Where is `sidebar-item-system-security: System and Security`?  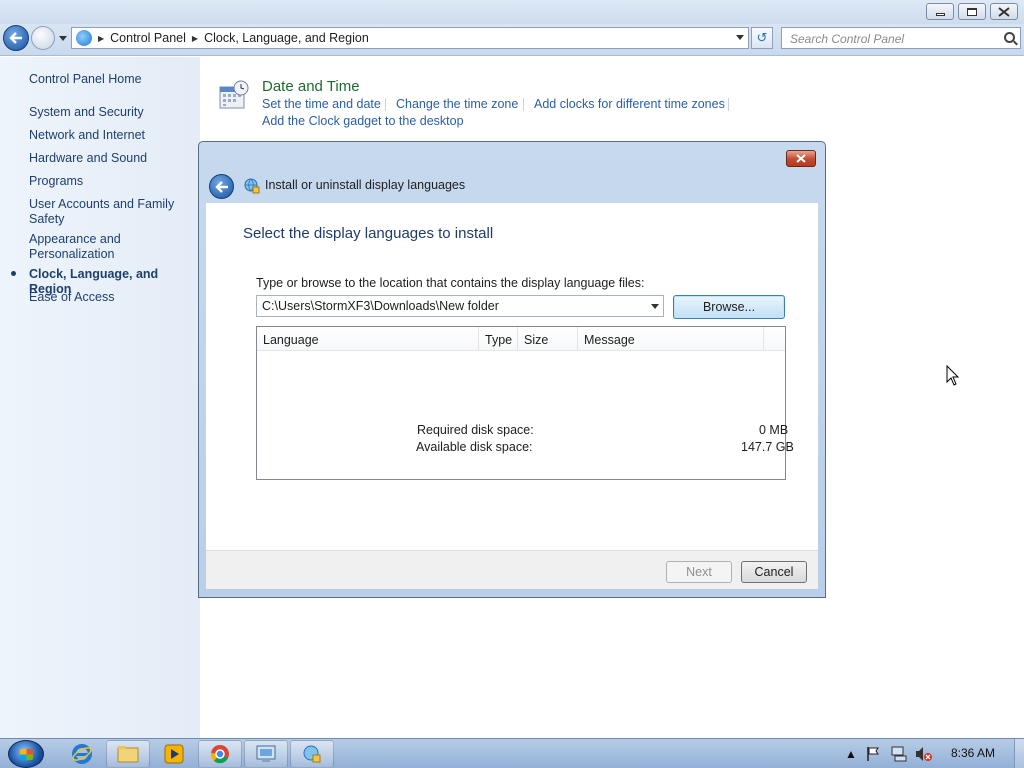
sidebar-item-system-security: System and Security is located at coordinates (111, 112).